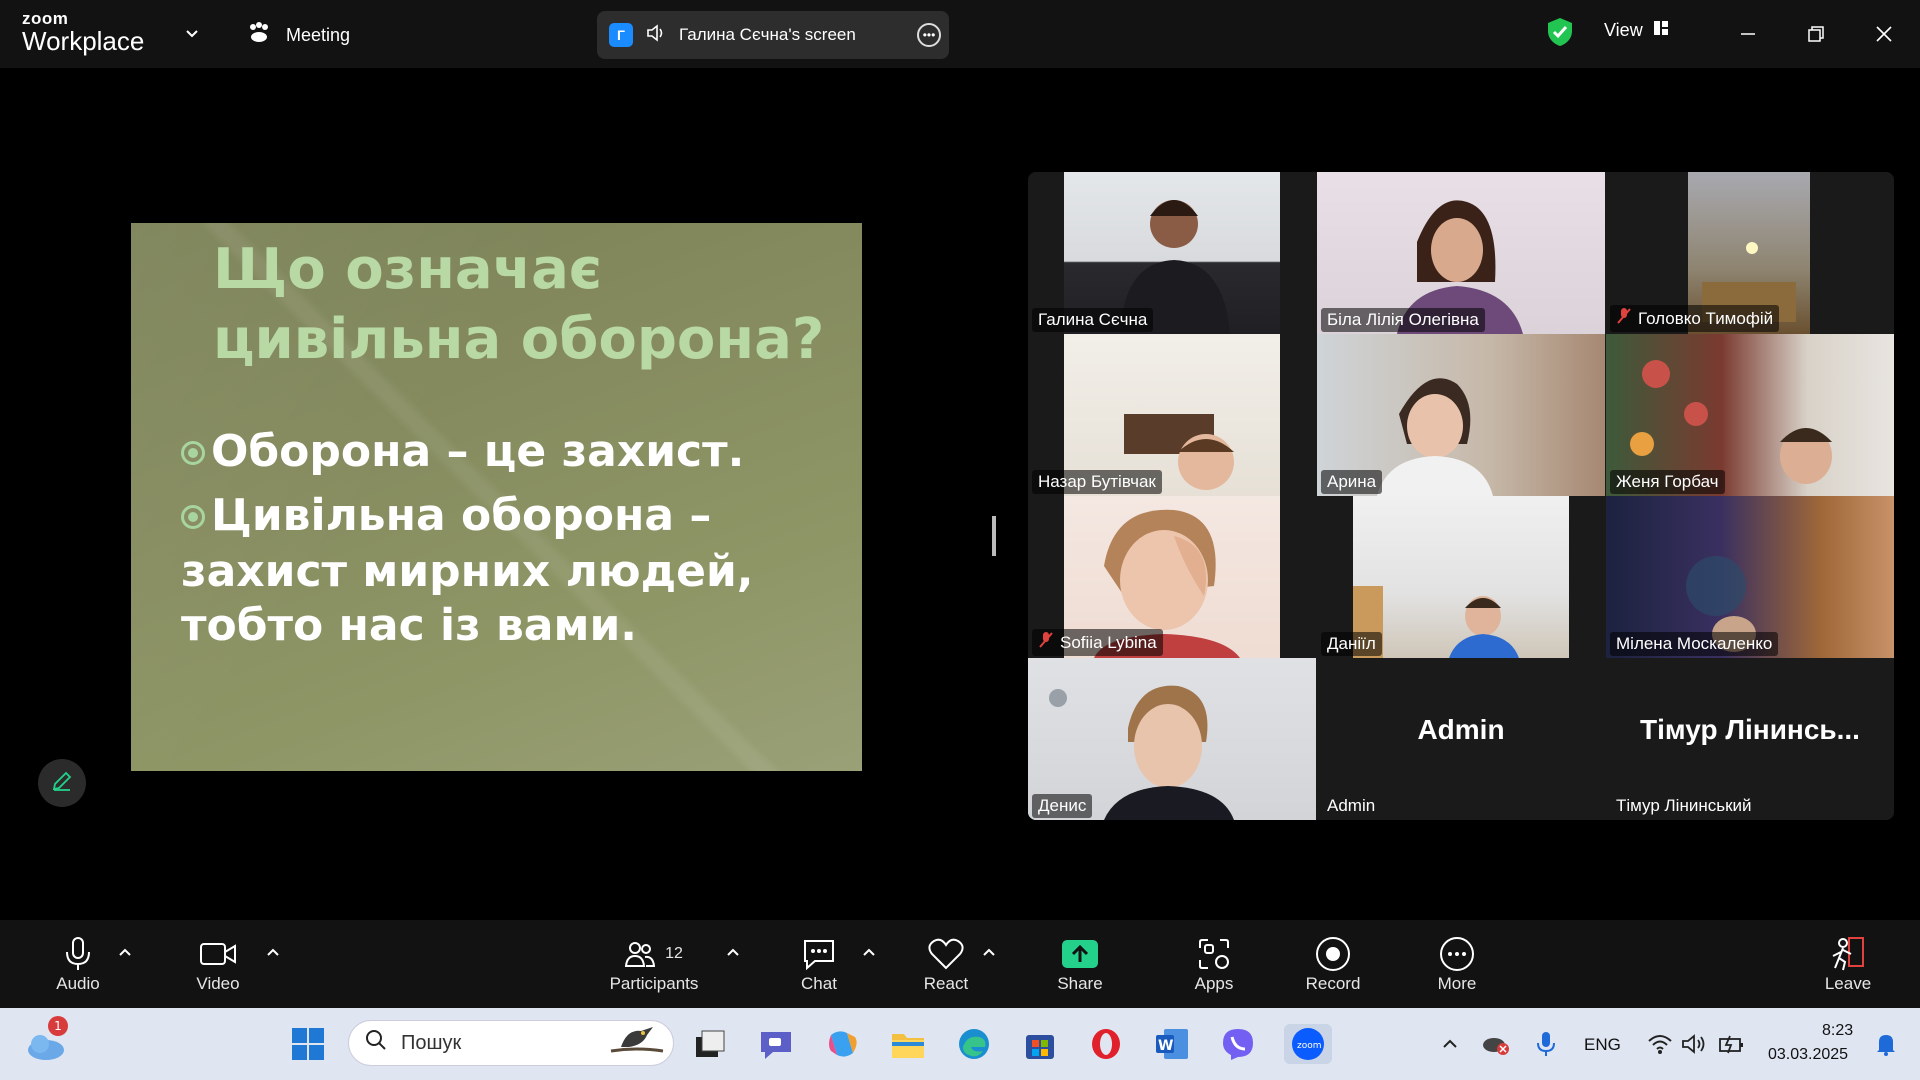 Image resolution: width=1920 pixels, height=1080 pixels. Describe the element at coordinates (125, 953) in the screenshot. I see `audio-options-caret-icon` at that location.